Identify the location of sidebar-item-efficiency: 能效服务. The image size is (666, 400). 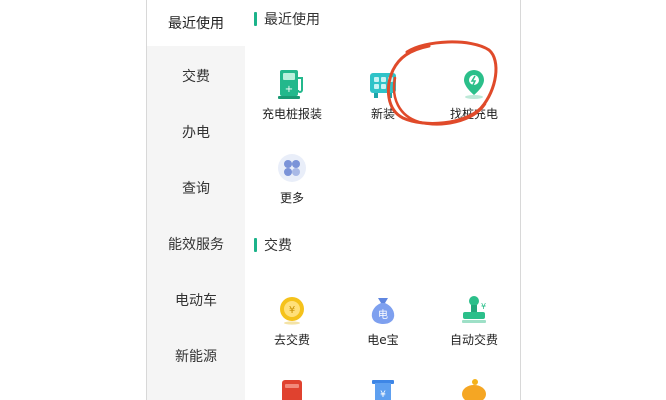
(196, 244).